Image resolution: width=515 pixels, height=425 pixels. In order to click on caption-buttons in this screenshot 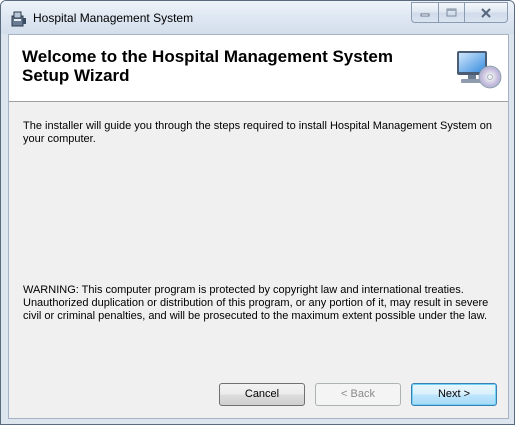, I will do `click(459, 12)`.